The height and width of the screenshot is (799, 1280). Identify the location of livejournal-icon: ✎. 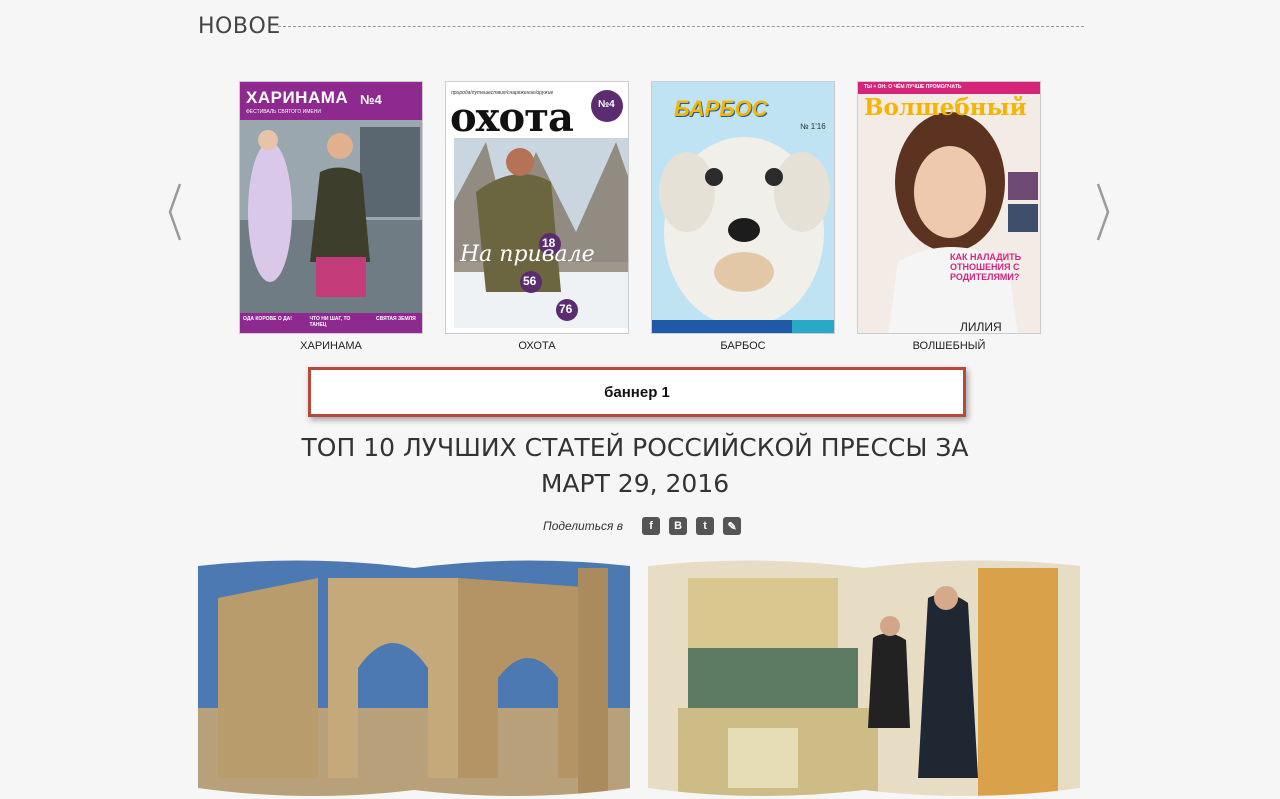
(732, 526).